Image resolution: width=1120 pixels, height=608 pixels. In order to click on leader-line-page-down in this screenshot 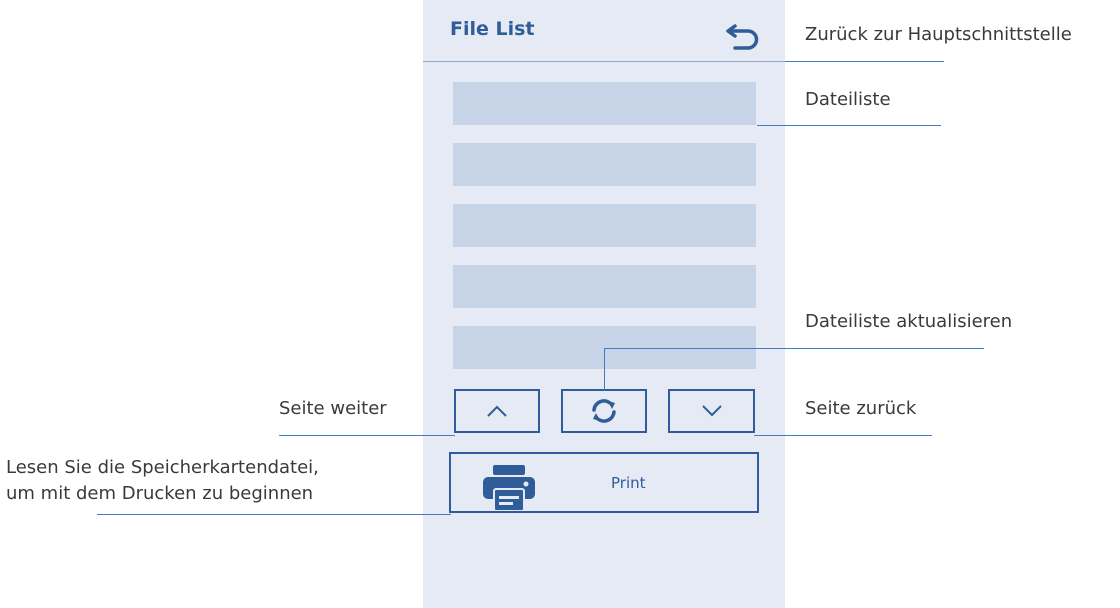, I will do `click(843, 435)`.